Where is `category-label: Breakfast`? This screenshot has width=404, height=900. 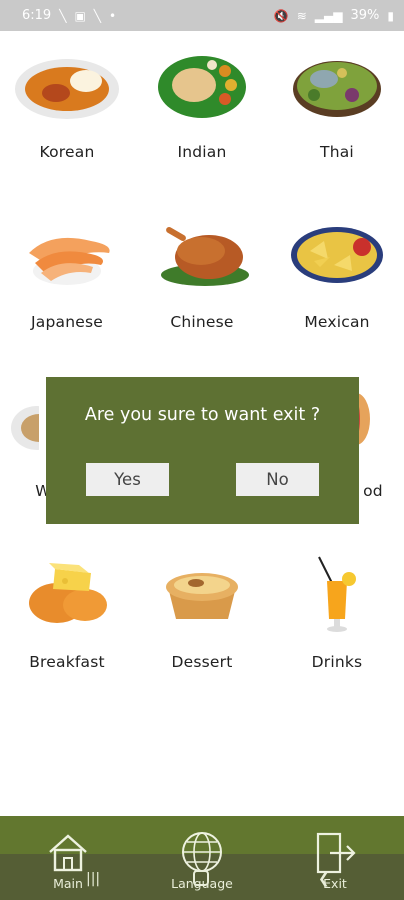 category-label: Breakfast is located at coordinates (67, 662).